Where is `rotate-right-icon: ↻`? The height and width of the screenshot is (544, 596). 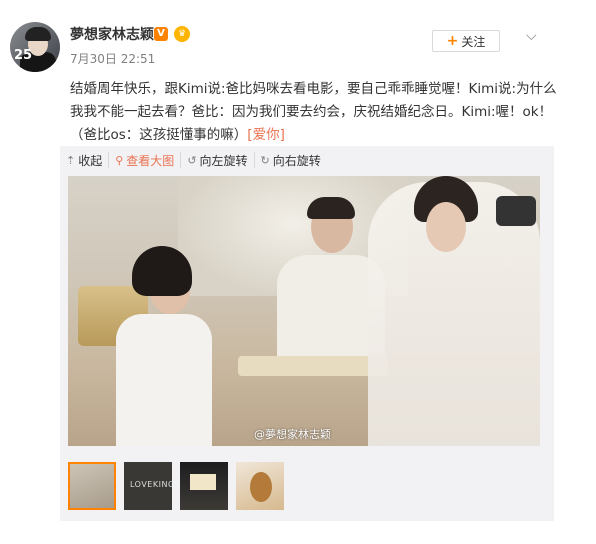
rotate-right-icon: ↻ is located at coordinates (265, 160).